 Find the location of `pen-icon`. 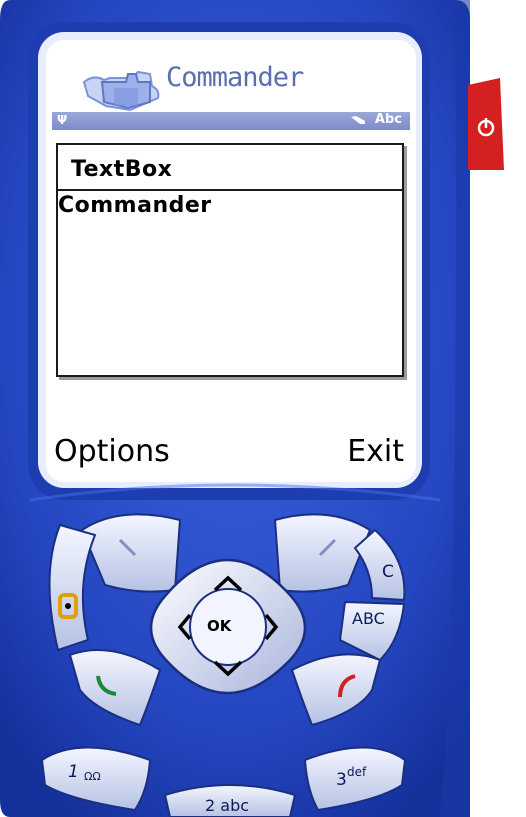

pen-icon is located at coordinates (358, 120).